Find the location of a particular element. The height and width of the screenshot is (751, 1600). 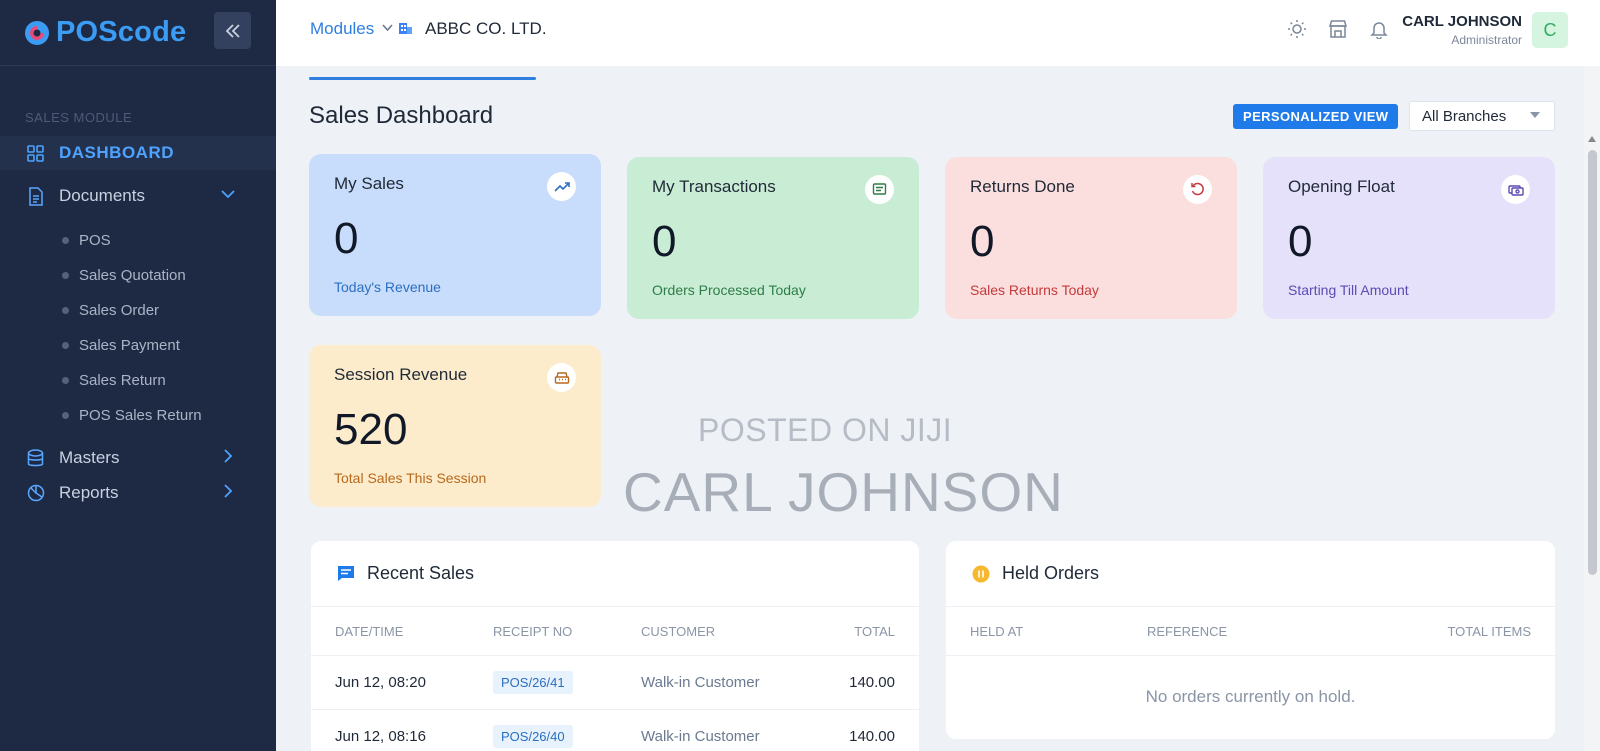

sidebar-item-masters: Masters is located at coordinates (138, 458).